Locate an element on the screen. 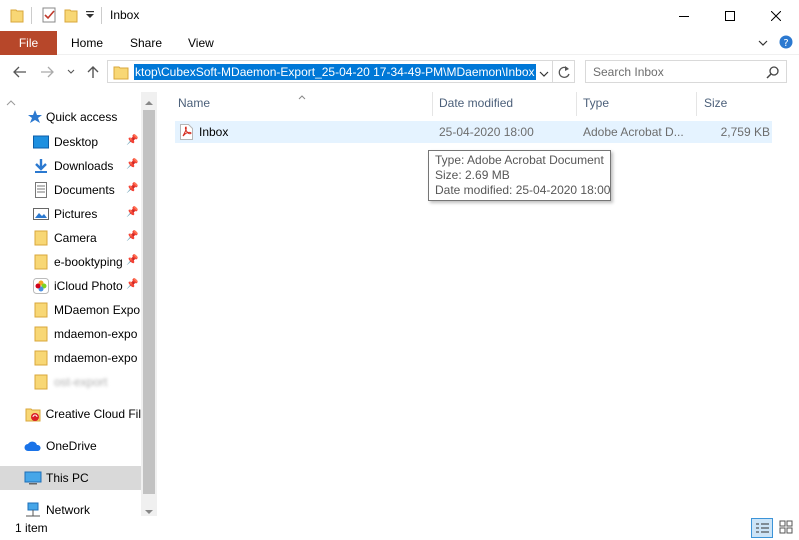  nav-item-ost-export: ost-export is located at coordinates (70, 382).